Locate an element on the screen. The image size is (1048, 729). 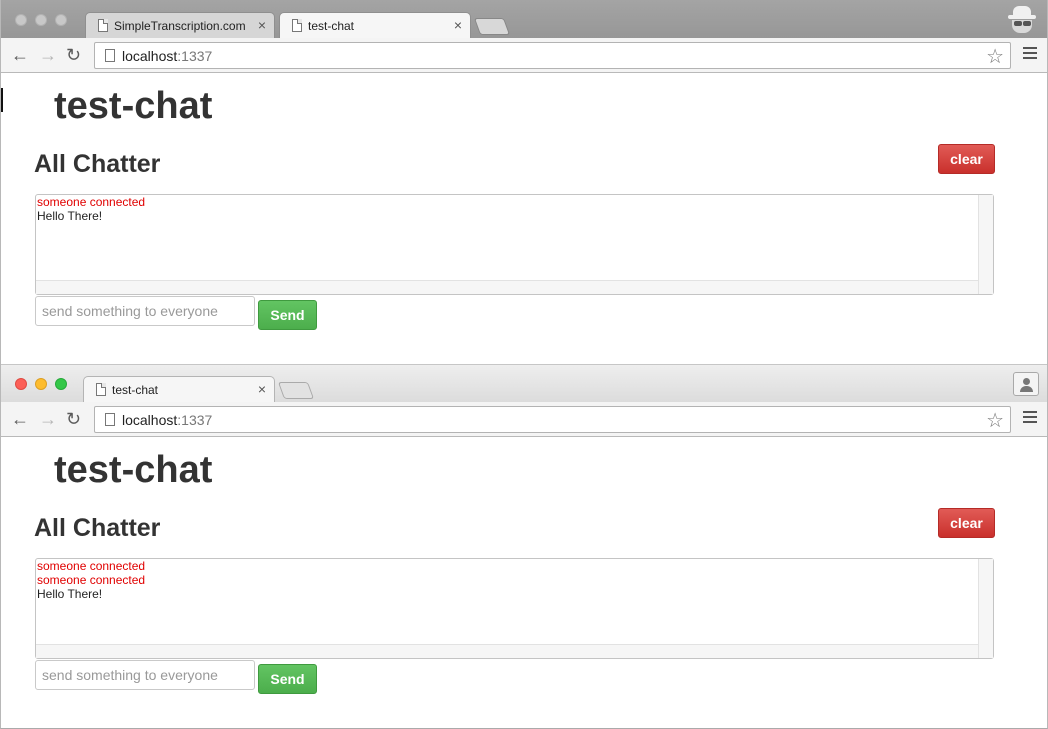
tab-simpletranscription: SimpleTranscription.com × is located at coordinates (180, 25).